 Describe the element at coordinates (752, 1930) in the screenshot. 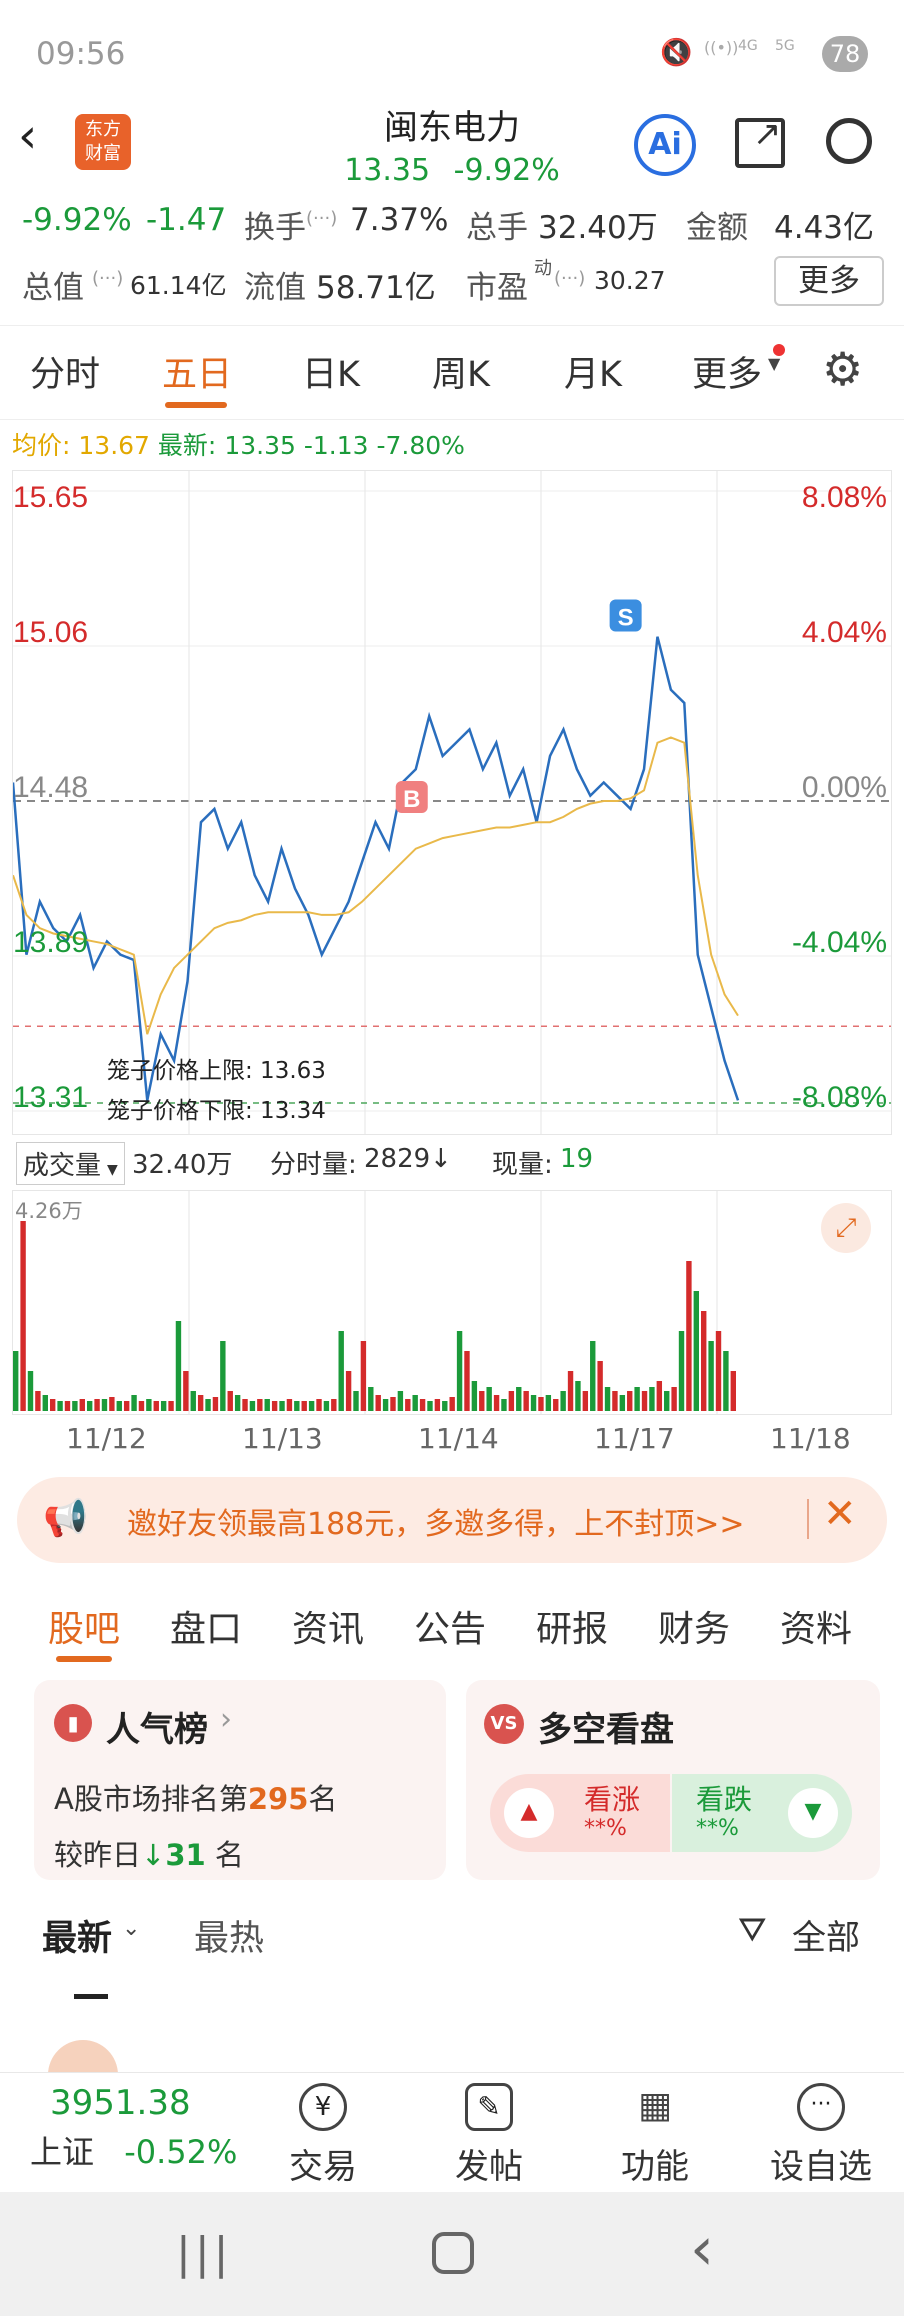

I see `filter-icon: ⛛` at that location.